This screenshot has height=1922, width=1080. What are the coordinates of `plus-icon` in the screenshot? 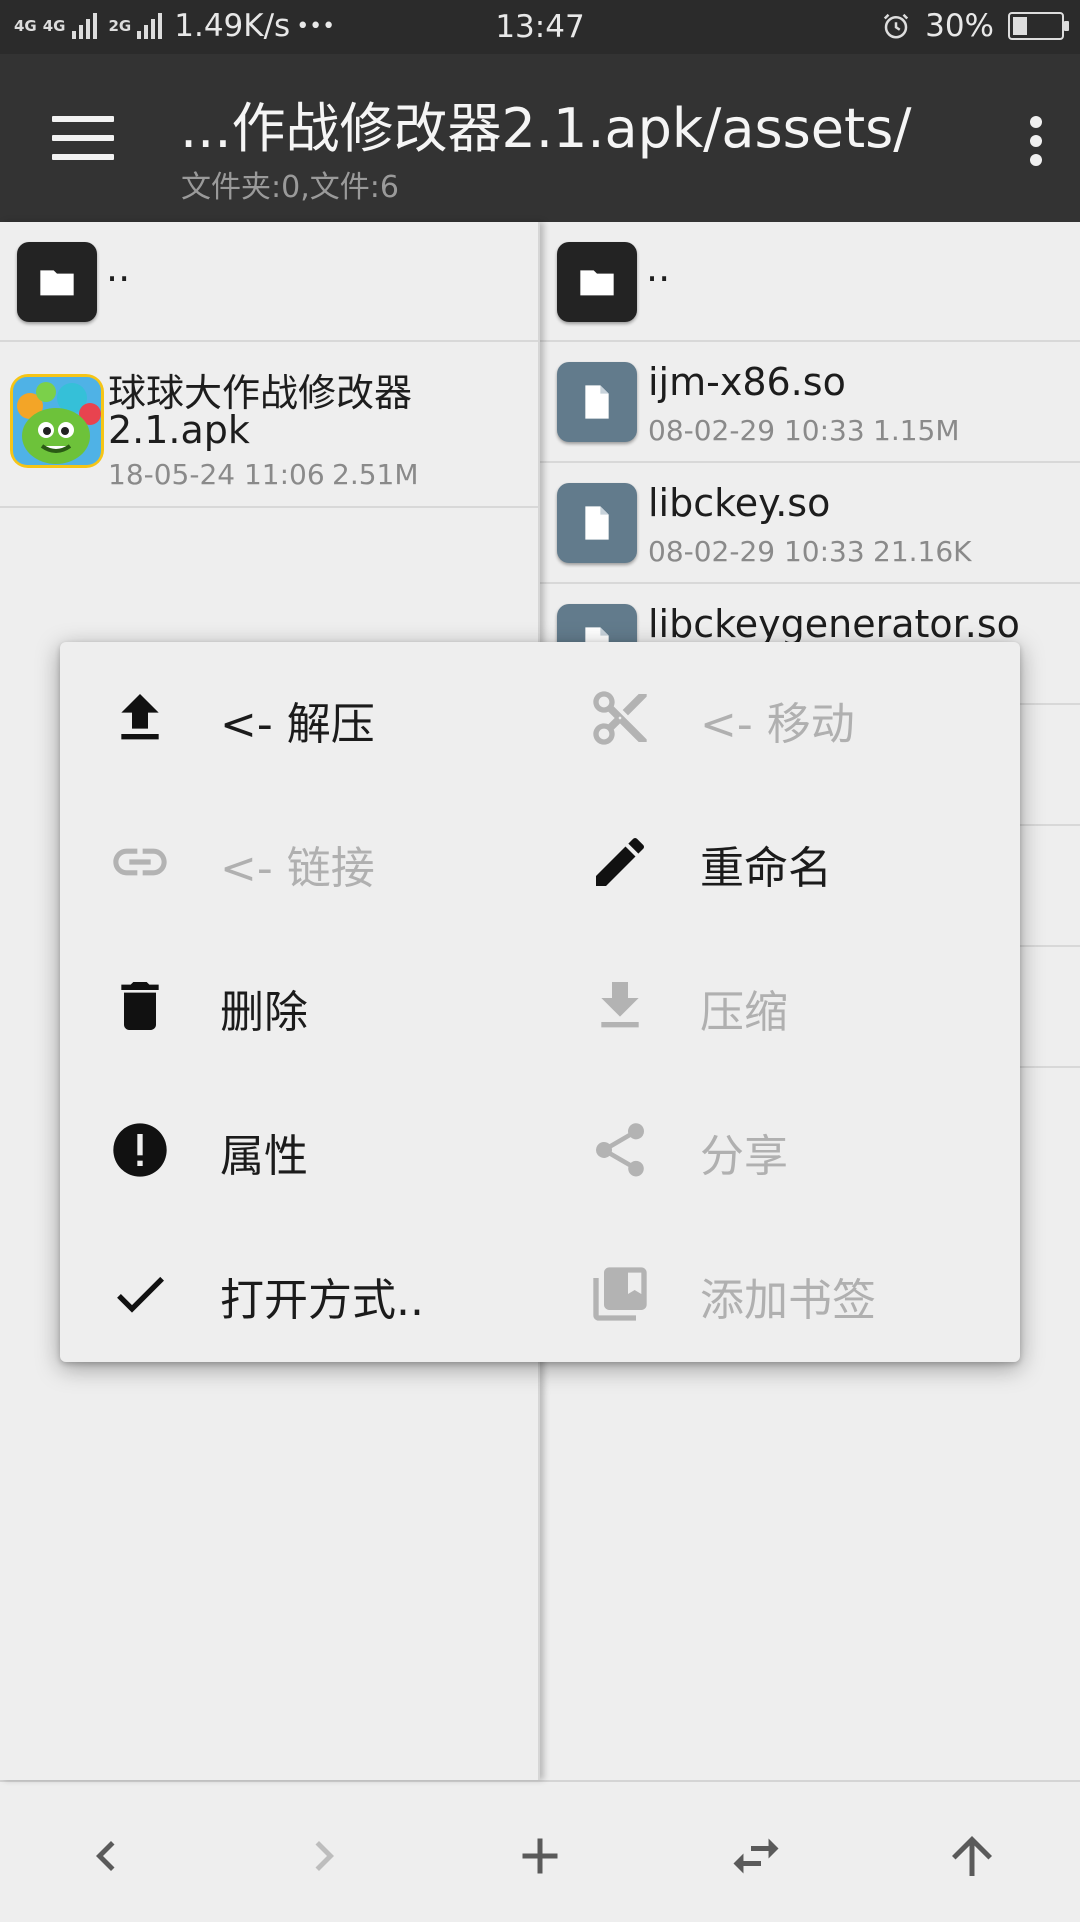 It's located at (540, 1856).